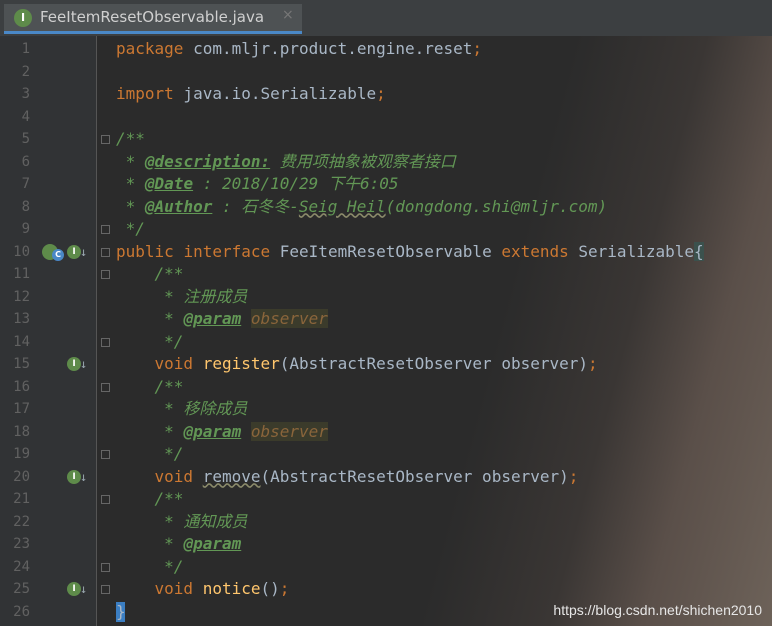 The width and height of the screenshot is (772, 626). I want to click on code-text: package com.mljr.product.engine.reset;, so click(299, 49).